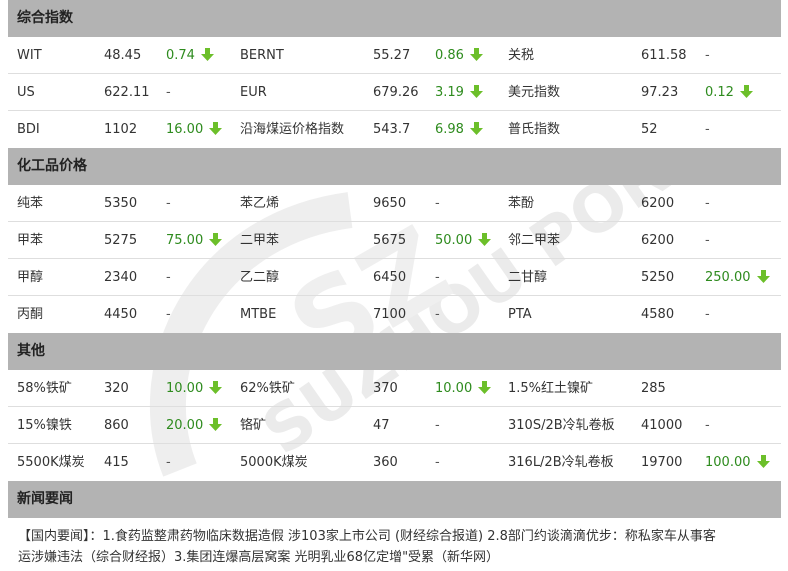 This screenshot has height=571, width=788. Describe the element at coordinates (267, 388) in the screenshot. I see `item-name: 62%铁矿` at that location.